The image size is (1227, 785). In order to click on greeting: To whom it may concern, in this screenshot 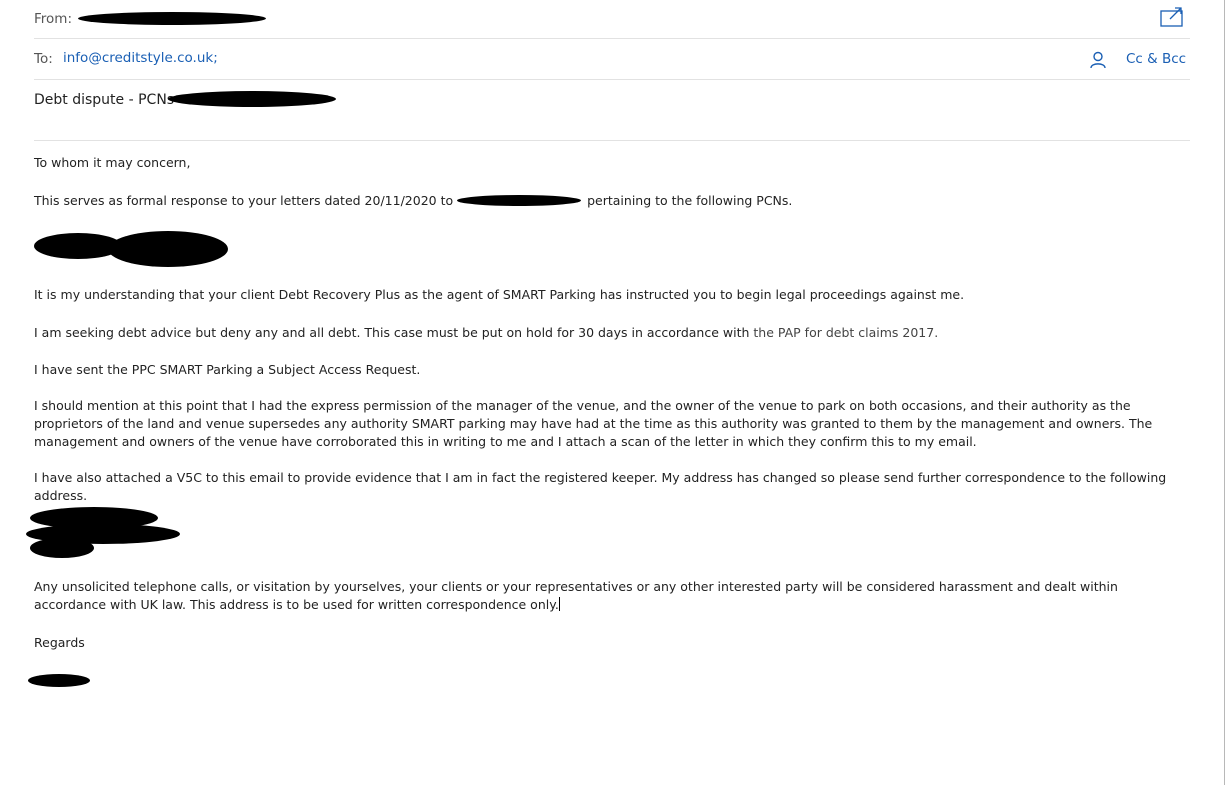, I will do `click(112, 162)`.